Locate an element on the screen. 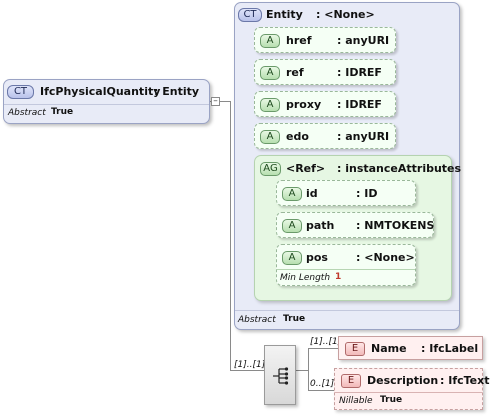  sequence-multiplicity: [1]..[1] is located at coordinates (250, 365).